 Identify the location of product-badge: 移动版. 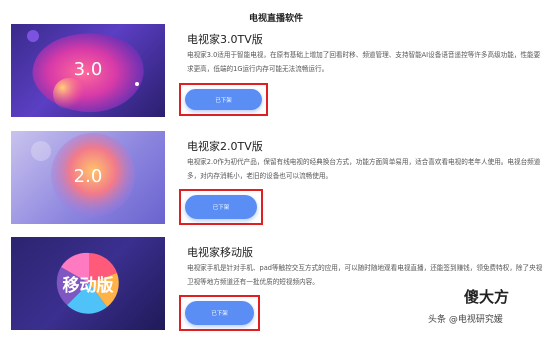
(88, 286).